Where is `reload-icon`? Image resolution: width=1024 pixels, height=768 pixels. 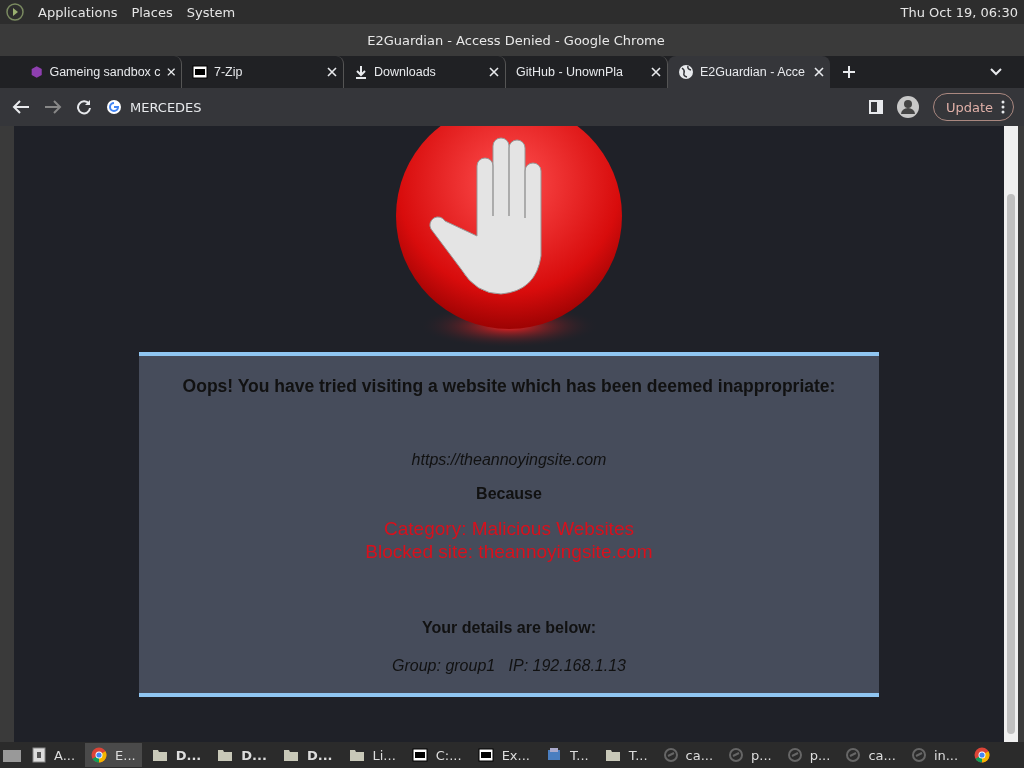 reload-icon is located at coordinates (84, 107).